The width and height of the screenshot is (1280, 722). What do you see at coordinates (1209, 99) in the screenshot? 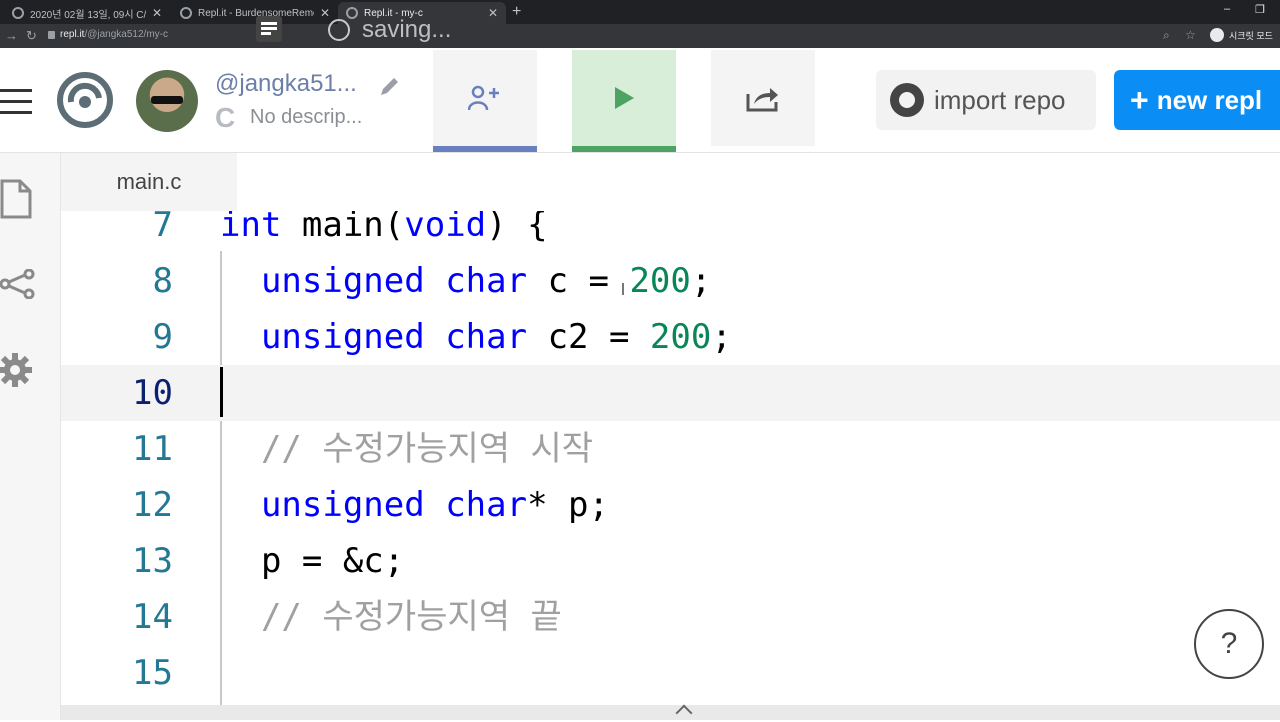
I see `new-repl-label: new repl` at bounding box center [1209, 99].